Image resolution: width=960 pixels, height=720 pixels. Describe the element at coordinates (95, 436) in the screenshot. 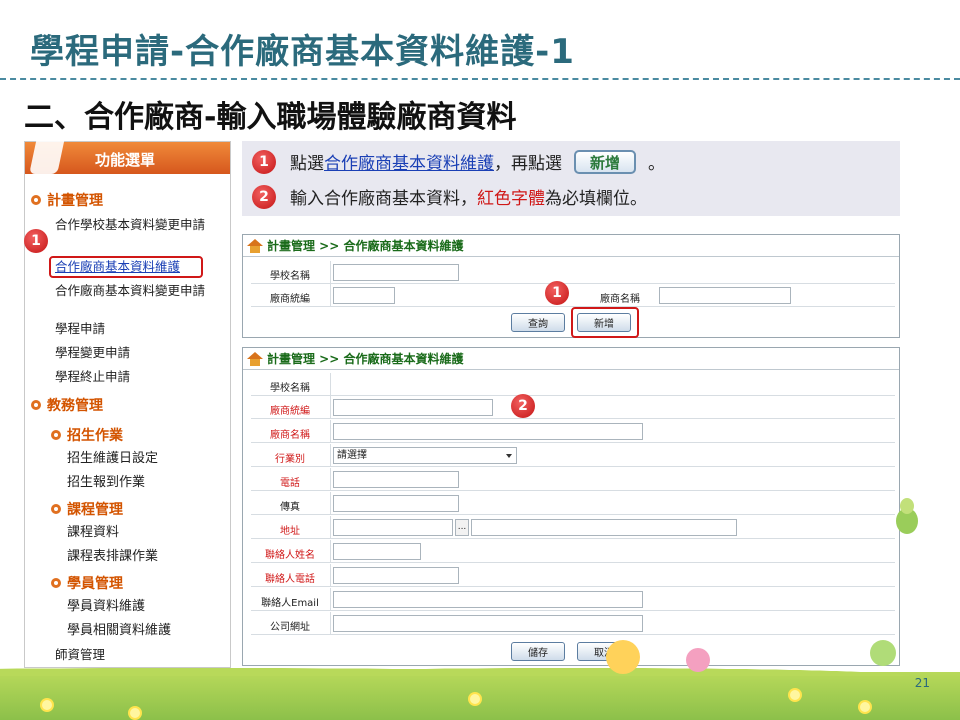

I see `menu-subsection-label: 招生作業` at that location.